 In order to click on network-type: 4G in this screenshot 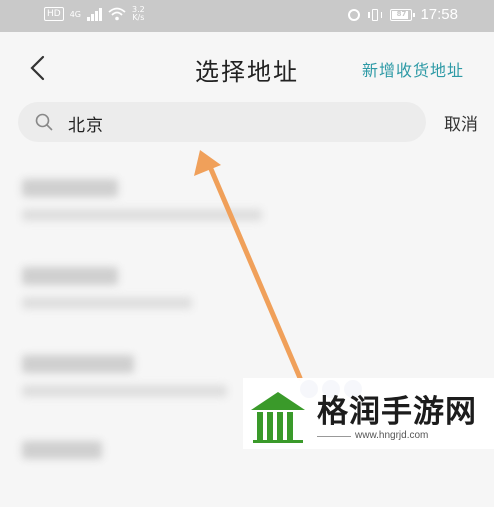, I will do `click(75, 14)`.